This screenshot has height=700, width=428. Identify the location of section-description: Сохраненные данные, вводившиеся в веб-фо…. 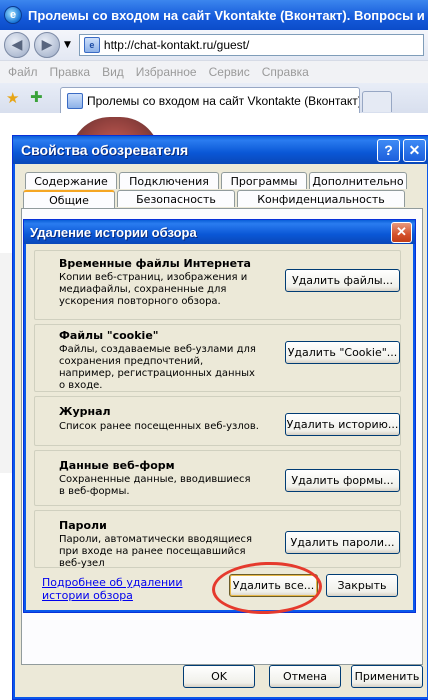
(155, 485).